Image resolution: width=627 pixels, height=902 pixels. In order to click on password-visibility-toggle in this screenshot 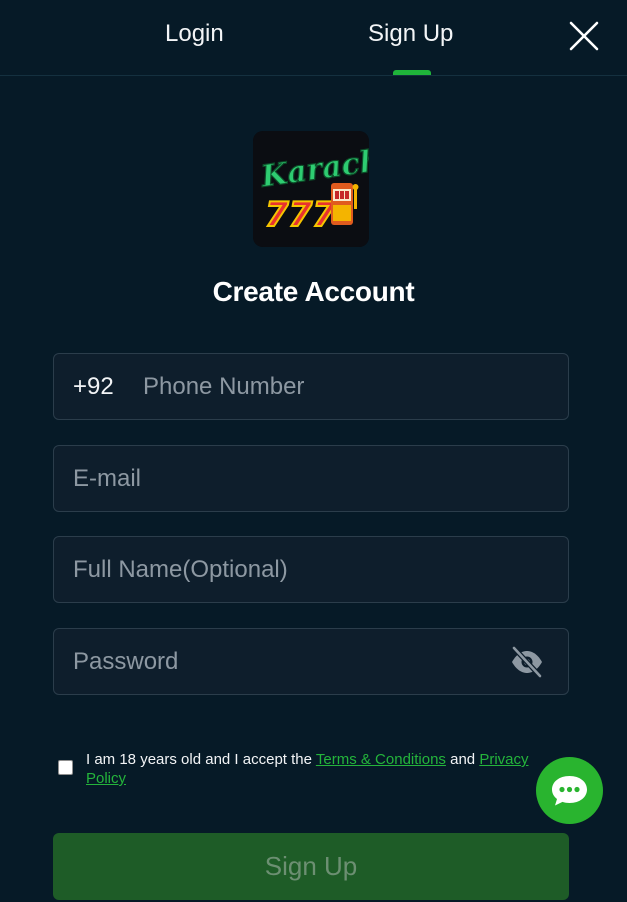, I will do `click(527, 662)`.